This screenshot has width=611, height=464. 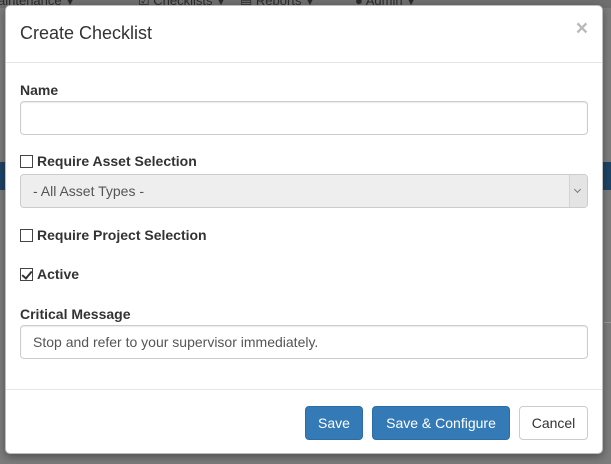 What do you see at coordinates (26, 274) in the screenshot?
I see `active-checkbox` at bounding box center [26, 274].